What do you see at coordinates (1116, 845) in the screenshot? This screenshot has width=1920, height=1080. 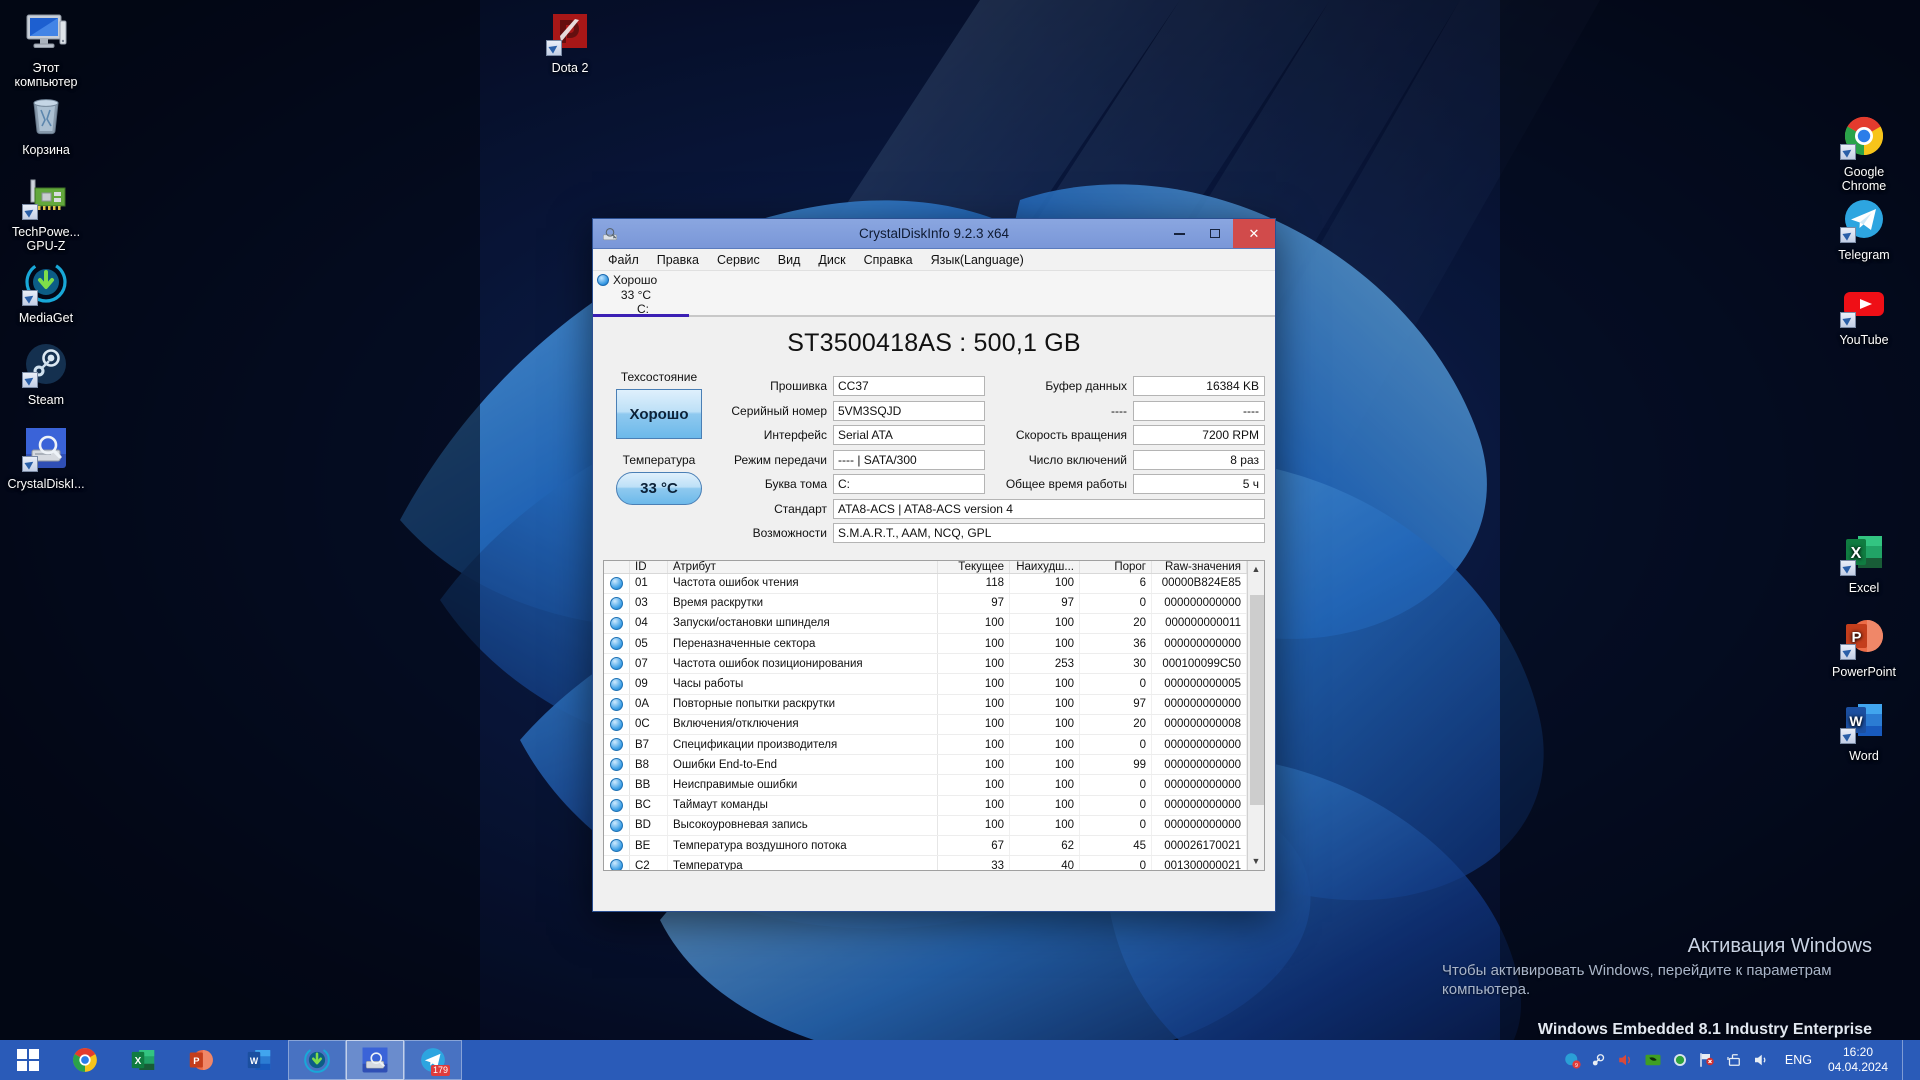 I see `cell-threshold: 45` at bounding box center [1116, 845].